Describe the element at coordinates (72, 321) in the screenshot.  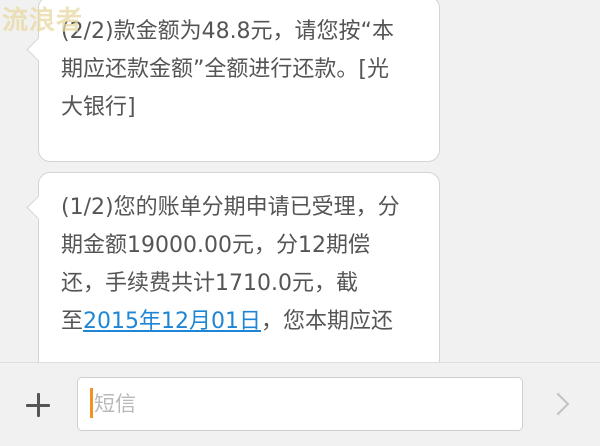
I see `message-text-prefix: 至` at that location.